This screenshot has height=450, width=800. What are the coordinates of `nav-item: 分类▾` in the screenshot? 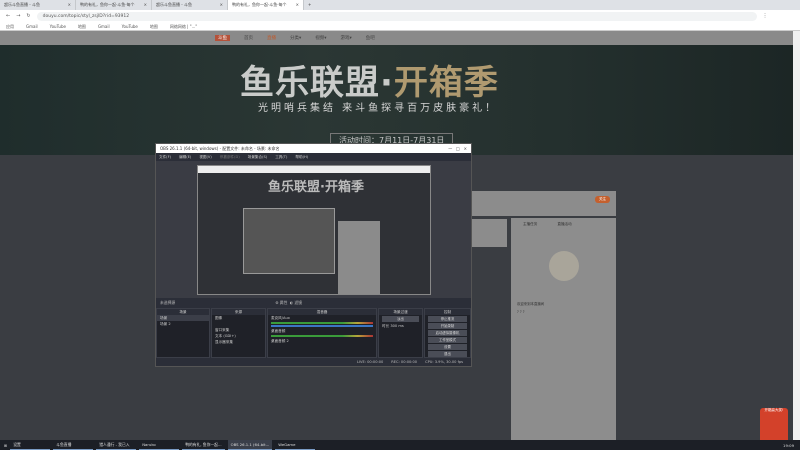 It's located at (295, 38).